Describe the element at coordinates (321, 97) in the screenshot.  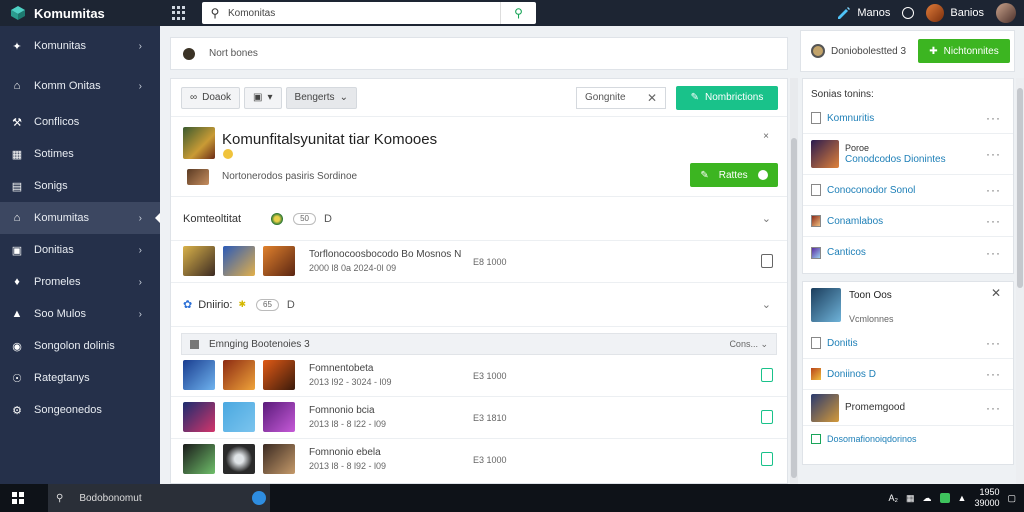
I see `sort-dropdown: Bengerts ⌄` at that location.